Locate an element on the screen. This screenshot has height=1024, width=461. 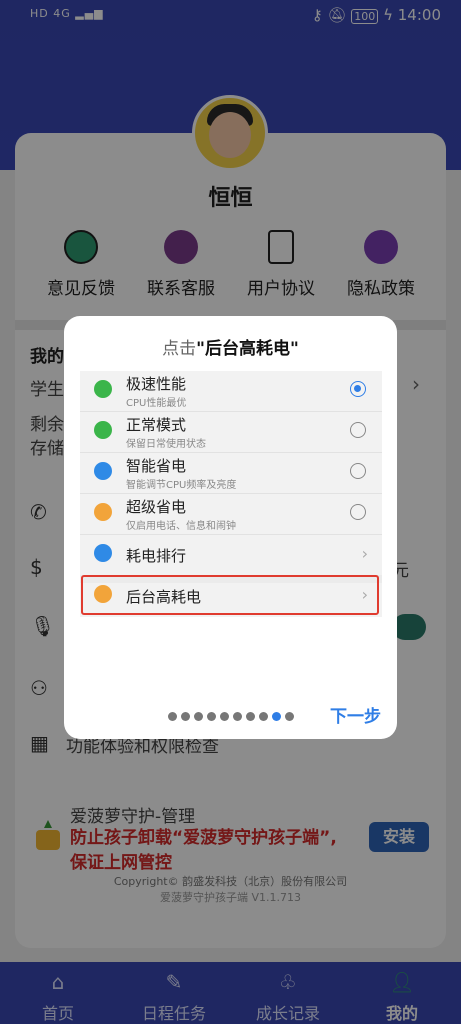
option-smart-saving: 智能省电 智能调节CPU频率及亮度 is located at coordinates (231, 473).